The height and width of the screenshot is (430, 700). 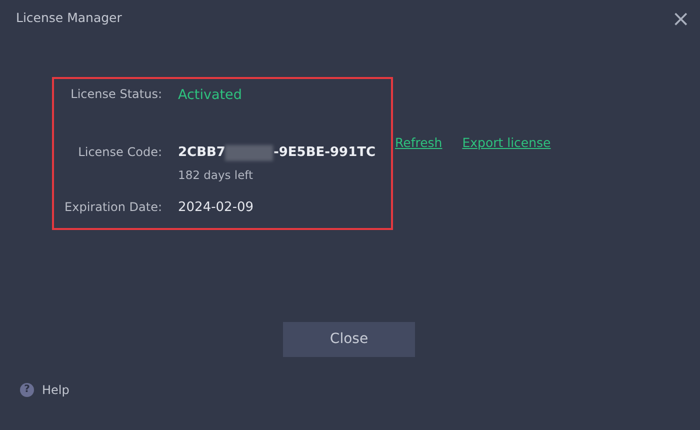 I want to click on license-code-text: -9E5BE-991TC, so click(x=324, y=153).